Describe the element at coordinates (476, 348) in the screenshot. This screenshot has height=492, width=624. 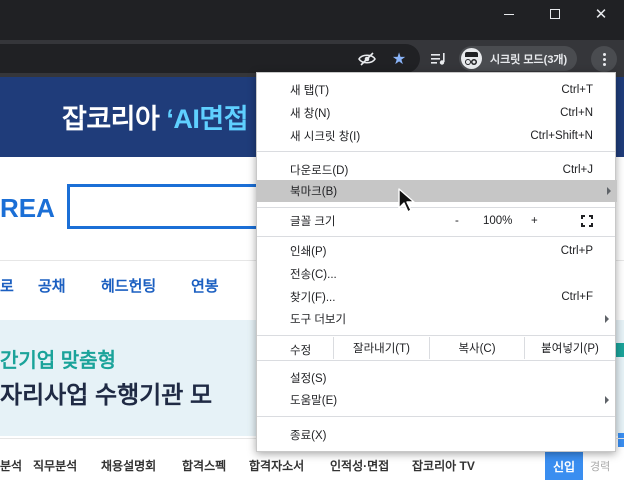
I see `copy-button: 복사(C)` at that location.